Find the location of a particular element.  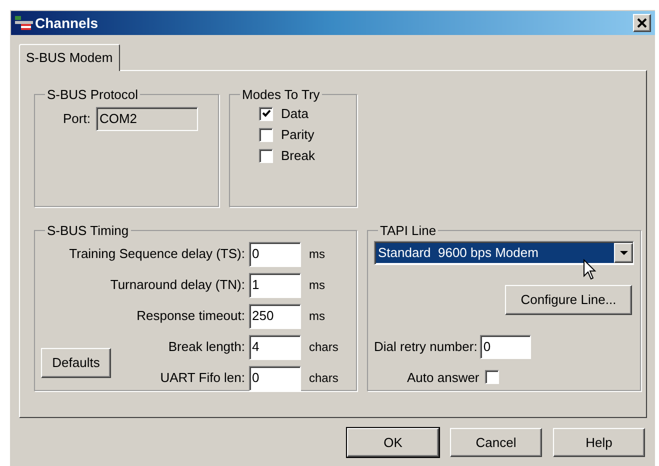

field-label: Dial retry number: is located at coordinates (426, 347).